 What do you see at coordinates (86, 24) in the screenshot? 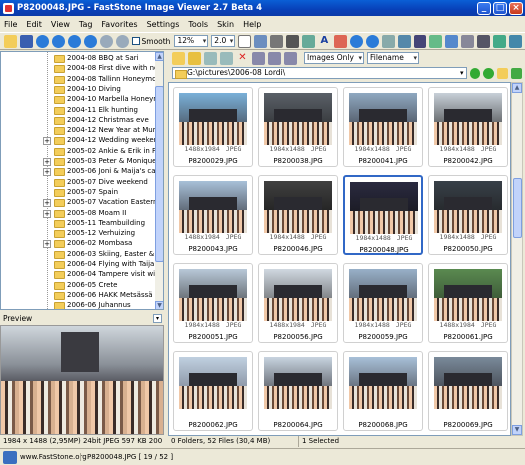
I see `menu-tag: Tag` at bounding box center [86, 24].